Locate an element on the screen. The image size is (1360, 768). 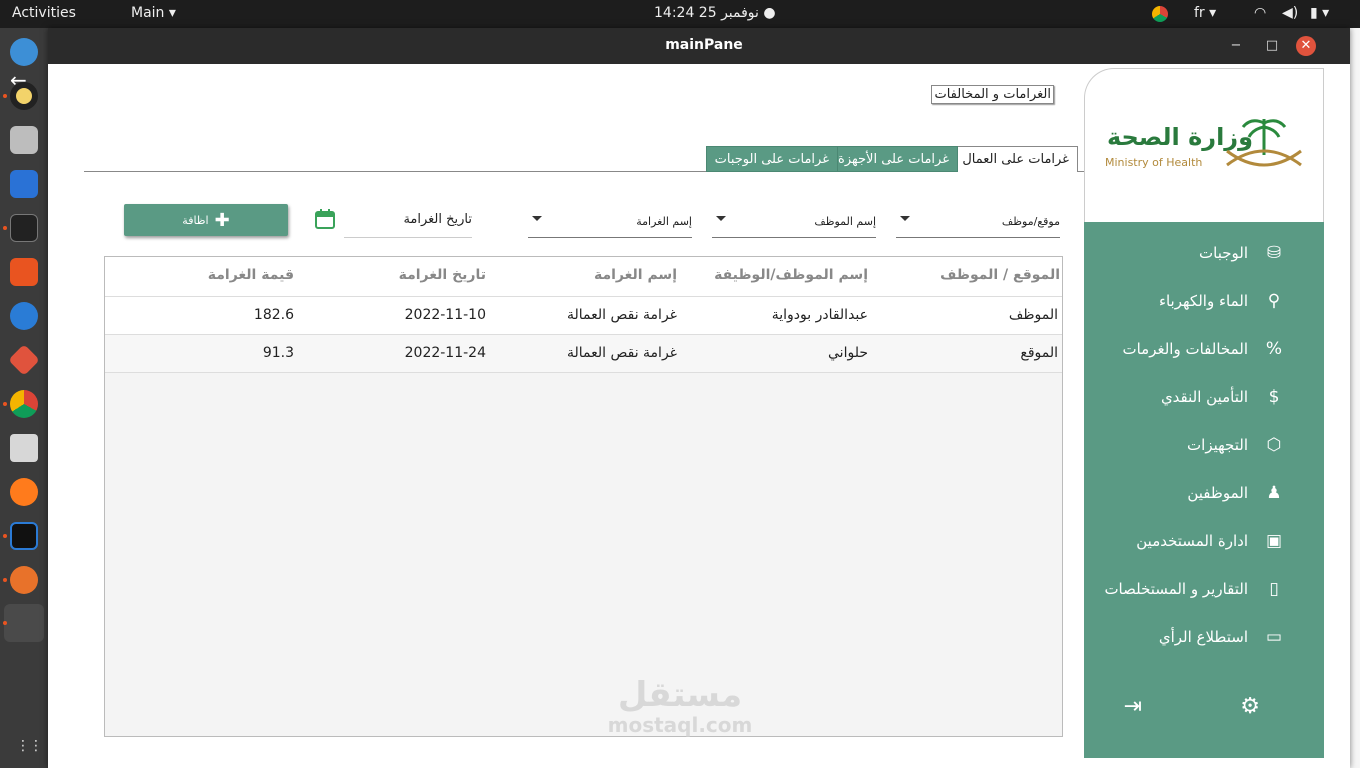
sidebar-item-survey: ▭ استطلاع الرأي is located at coordinates (1221, 637).